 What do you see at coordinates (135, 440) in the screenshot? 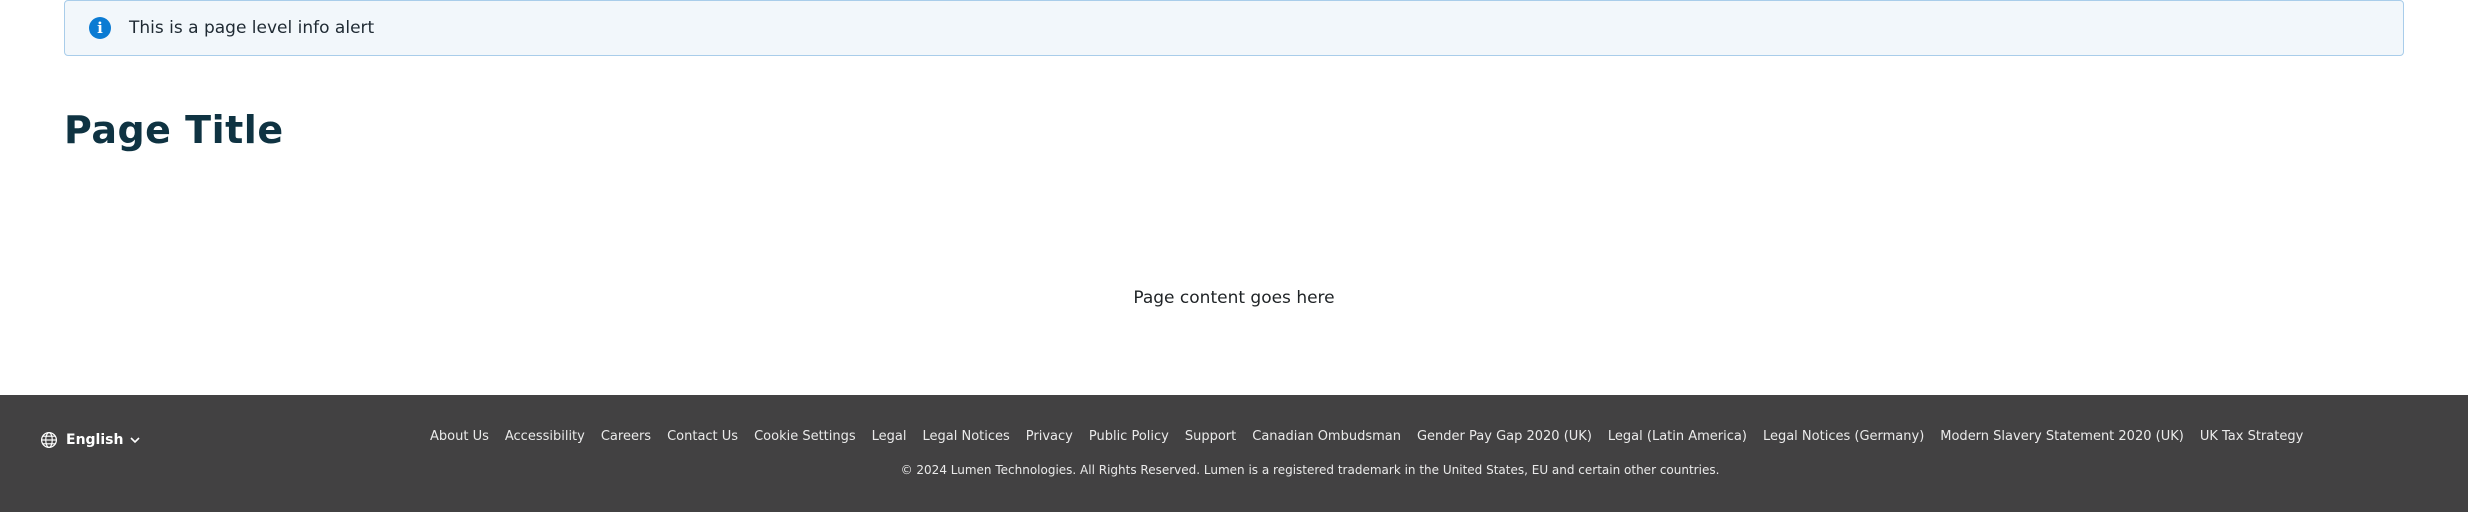
I see `chevron-down-icon` at bounding box center [135, 440].